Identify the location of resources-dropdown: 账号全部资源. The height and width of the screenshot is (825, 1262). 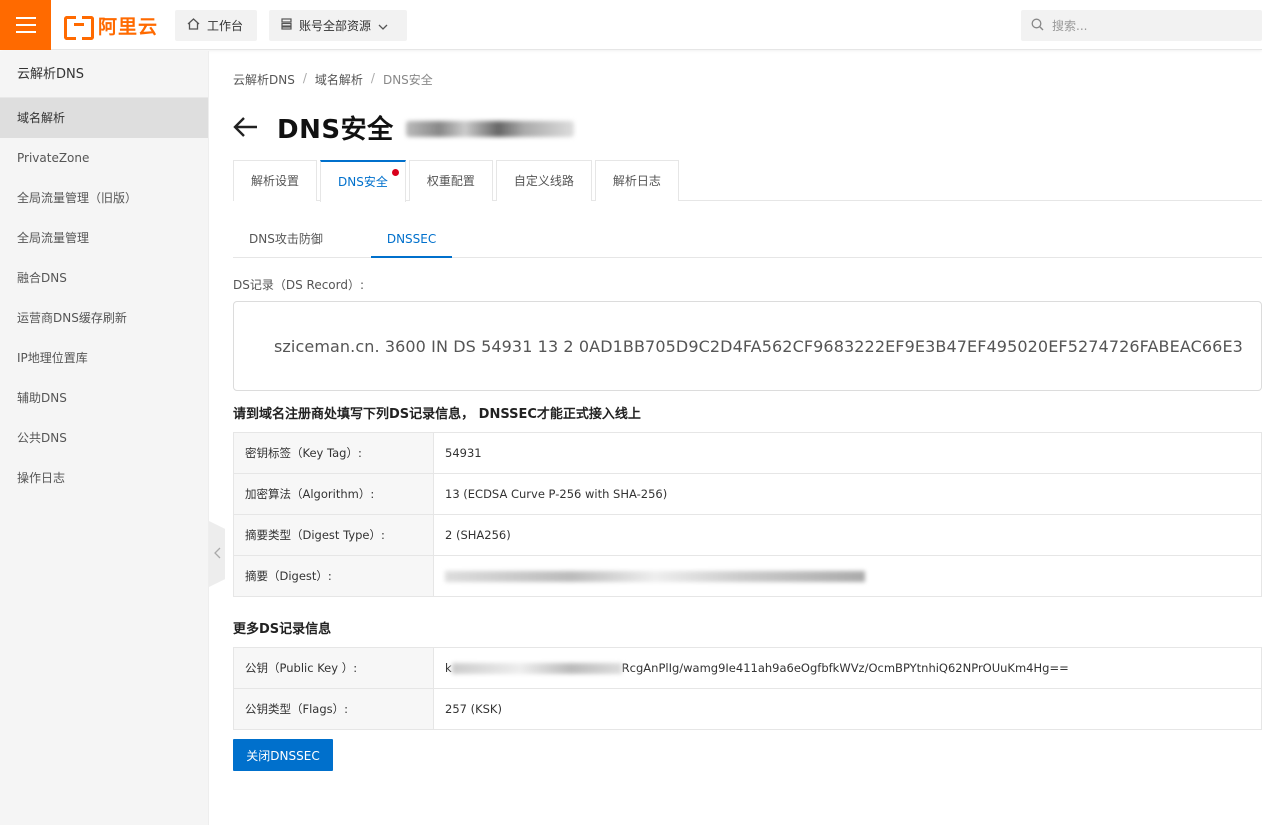
(338, 25).